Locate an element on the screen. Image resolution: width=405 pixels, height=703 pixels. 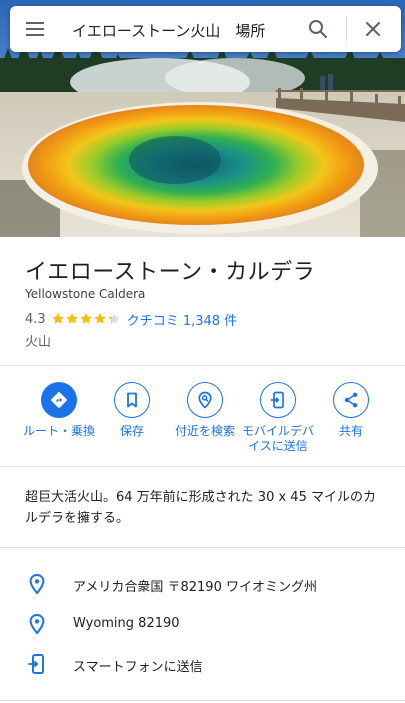
place-subtitle: Yellowstone Caldera is located at coordinates (85, 294).